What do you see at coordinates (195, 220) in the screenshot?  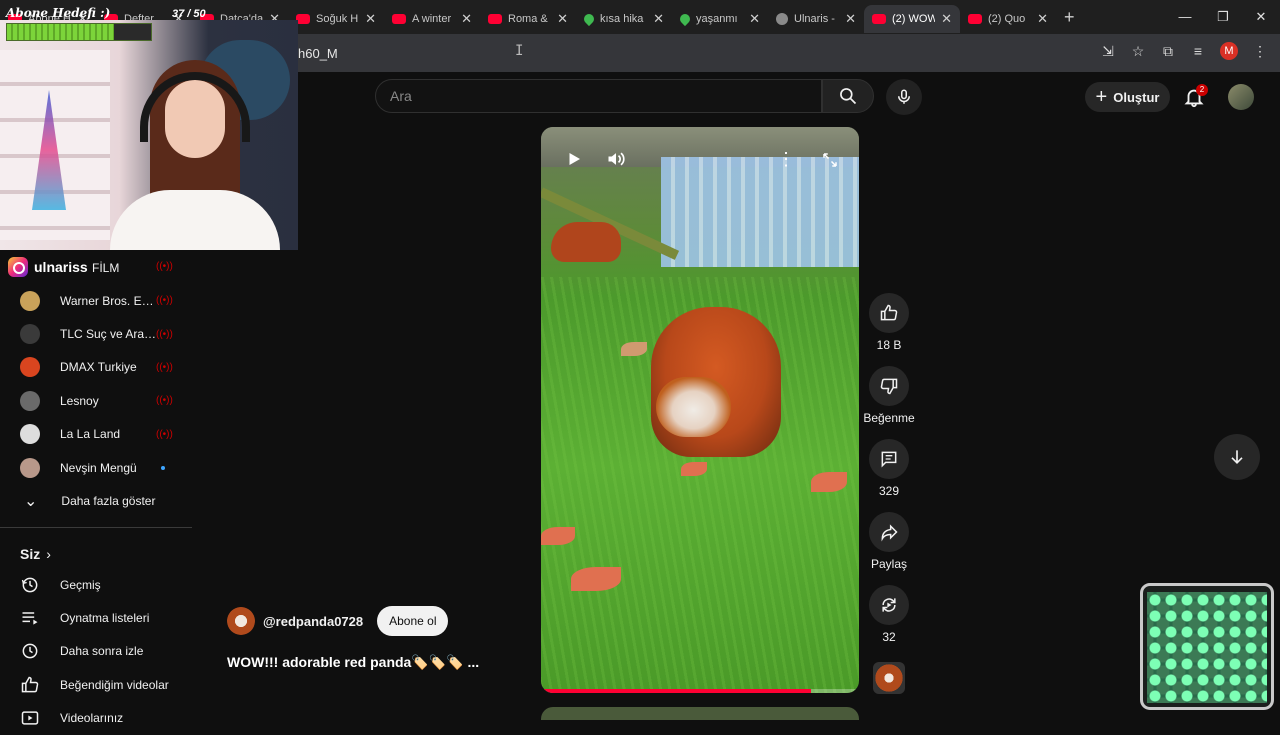 I see `streamer-body` at bounding box center [195, 220].